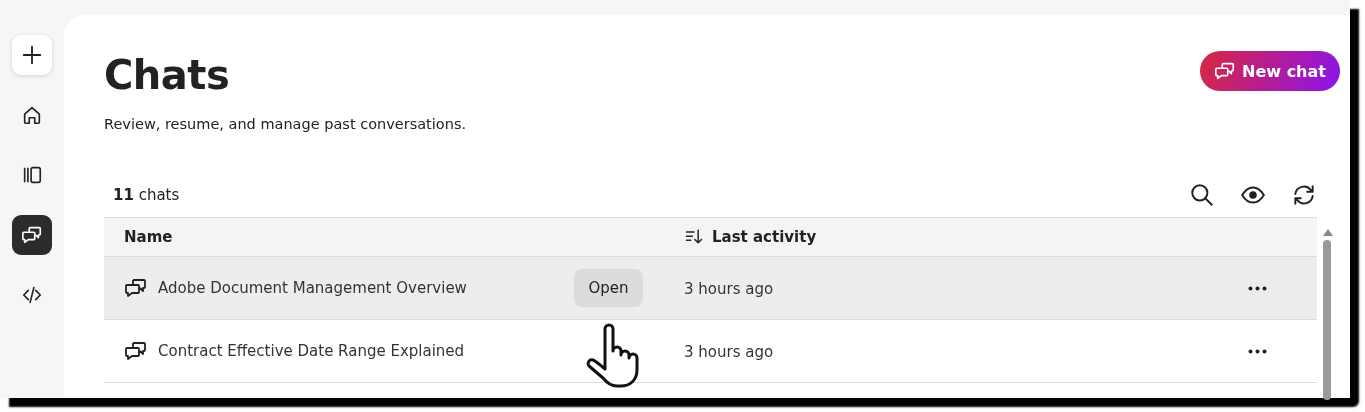 The image size is (1365, 412). I want to click on column-header: Name, so click(389, 237).